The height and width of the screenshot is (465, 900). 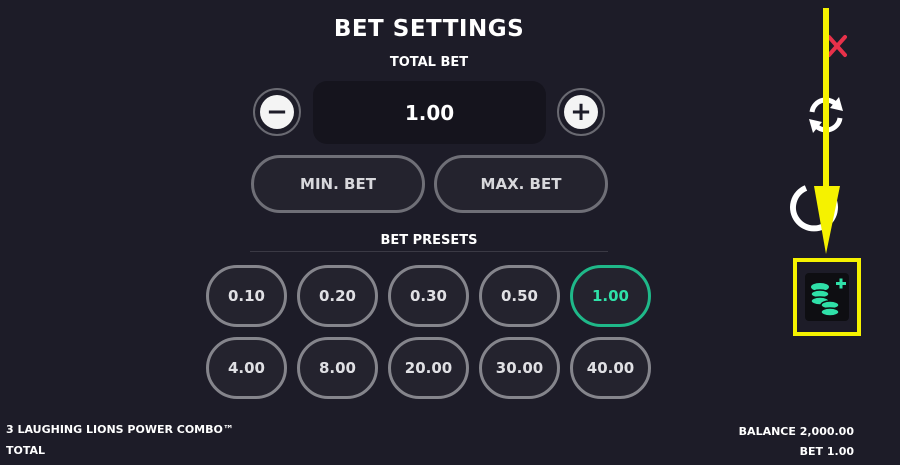 I want to click on coins-plus-icon, so click(x=827, y=297).